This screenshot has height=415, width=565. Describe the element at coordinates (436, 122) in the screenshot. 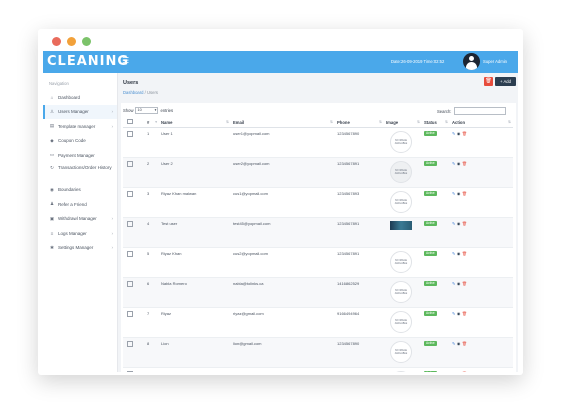

I see `column-header-status: Status ⇅` at that location.